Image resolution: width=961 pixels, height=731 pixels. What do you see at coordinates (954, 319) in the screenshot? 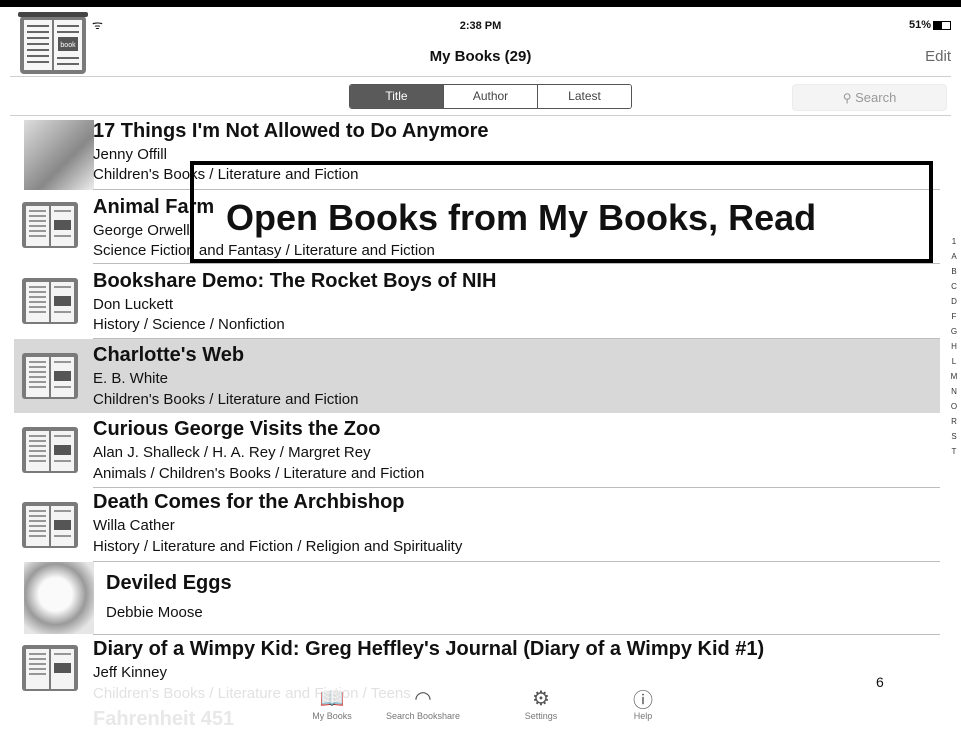
I see `index-letter: F` at bounding box center [954, 319].